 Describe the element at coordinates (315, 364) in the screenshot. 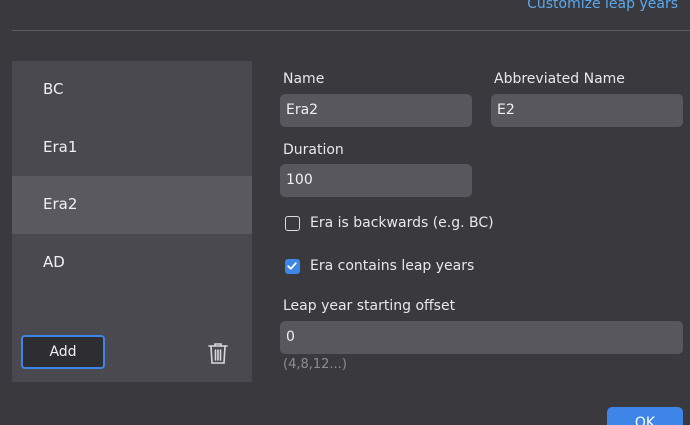

I see `leap-offset-hint: (4,8,12...)` at that location.